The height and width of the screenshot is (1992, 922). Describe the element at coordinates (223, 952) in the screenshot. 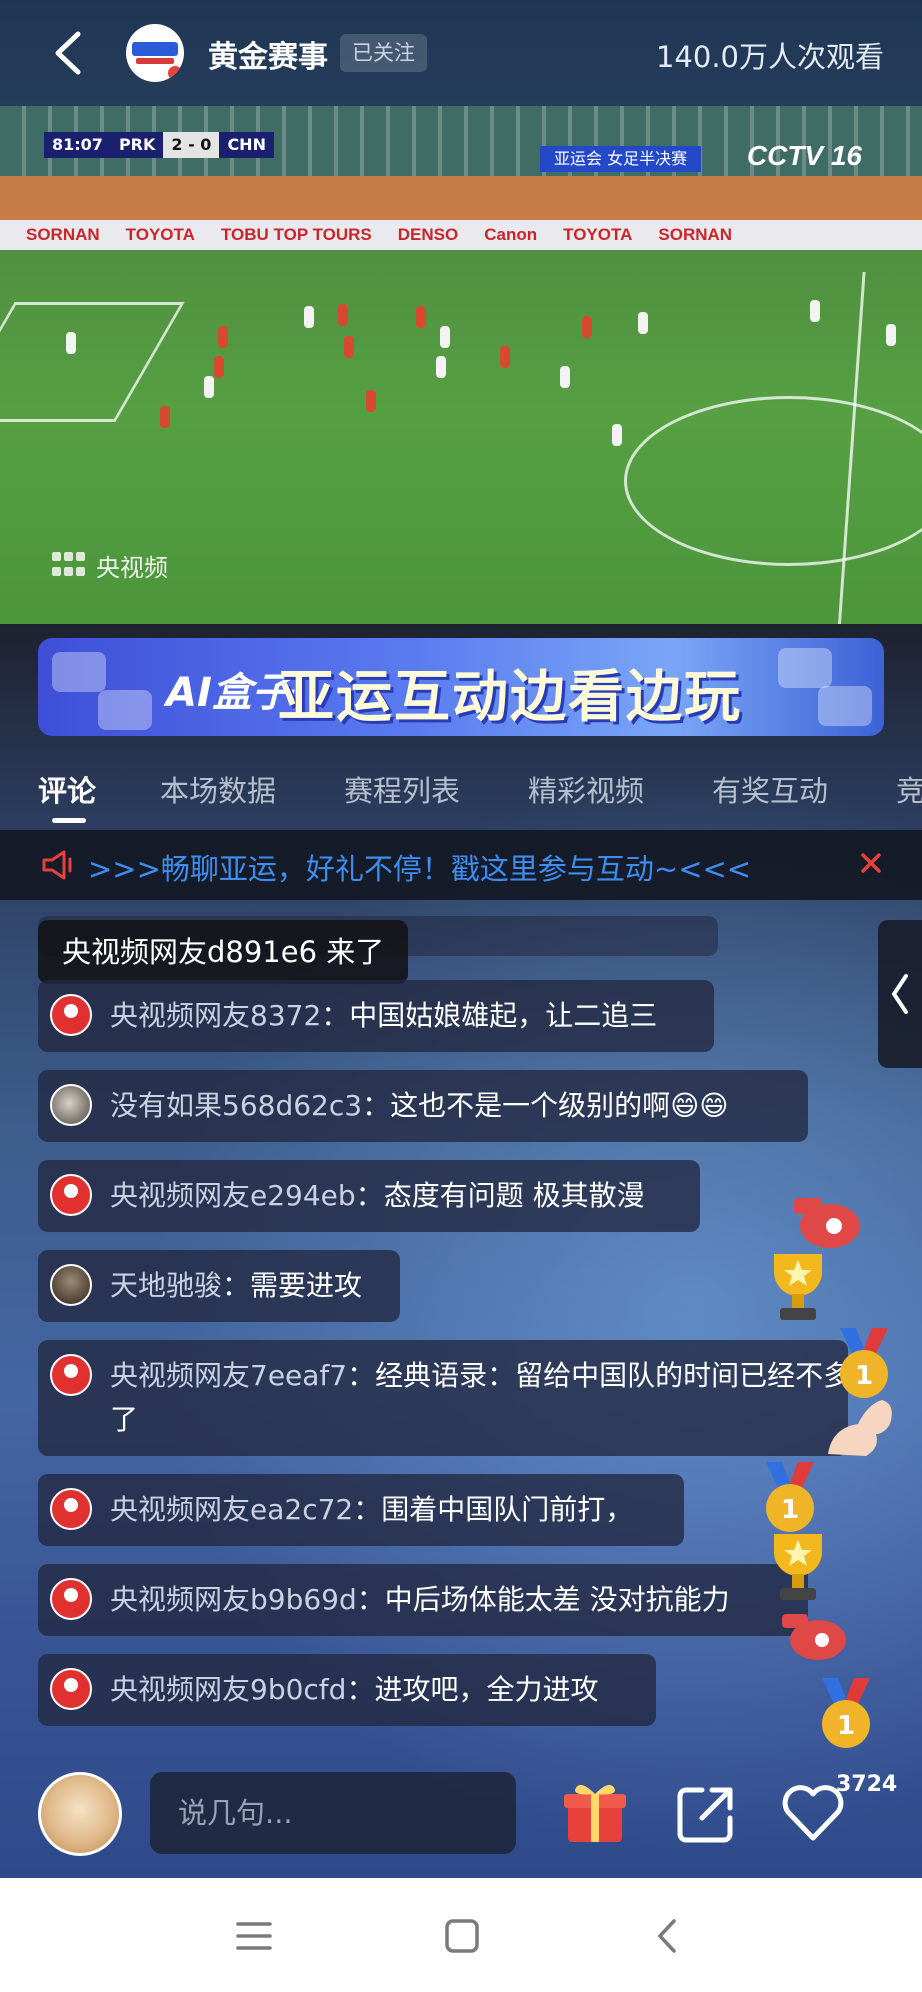

I see `user-joined-banner: 央视频网友d891e6 来了` at that location.